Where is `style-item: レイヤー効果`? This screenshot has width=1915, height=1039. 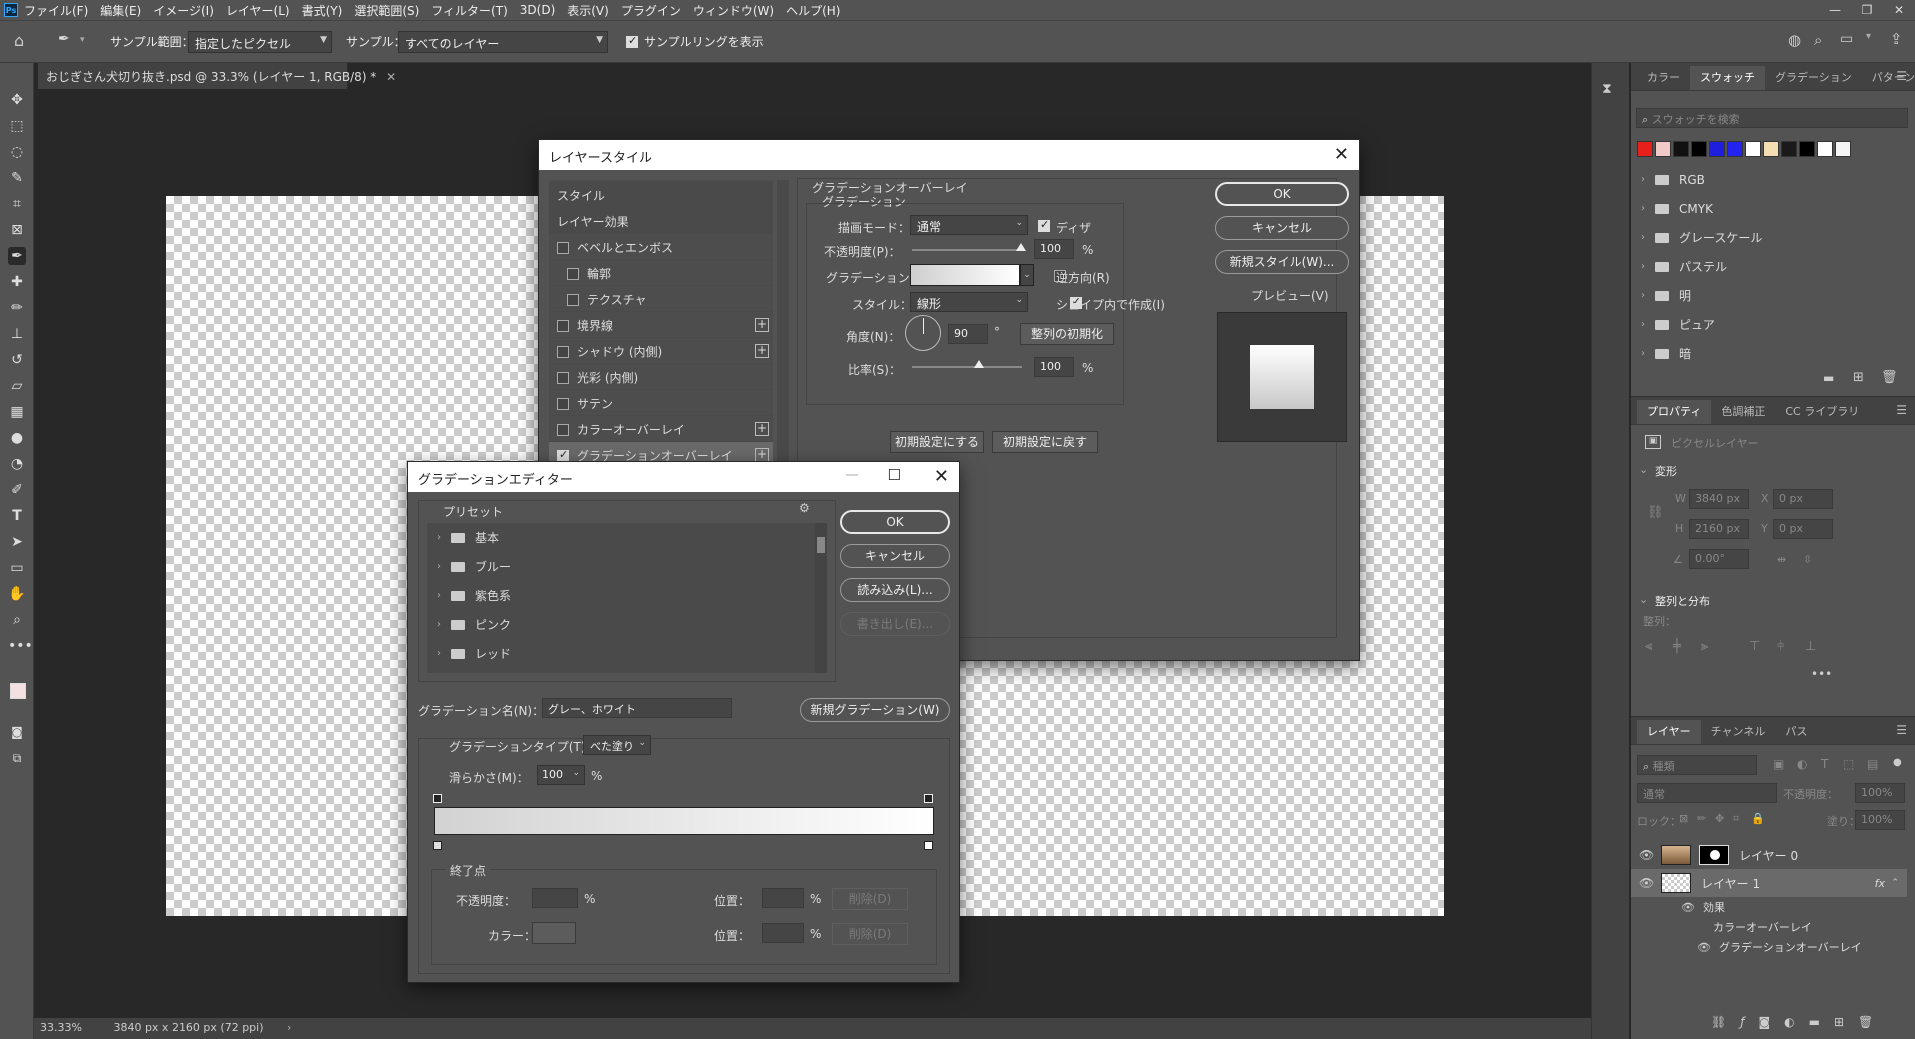 style-item: レイヤー効果 is located at coordinates (661, 221).